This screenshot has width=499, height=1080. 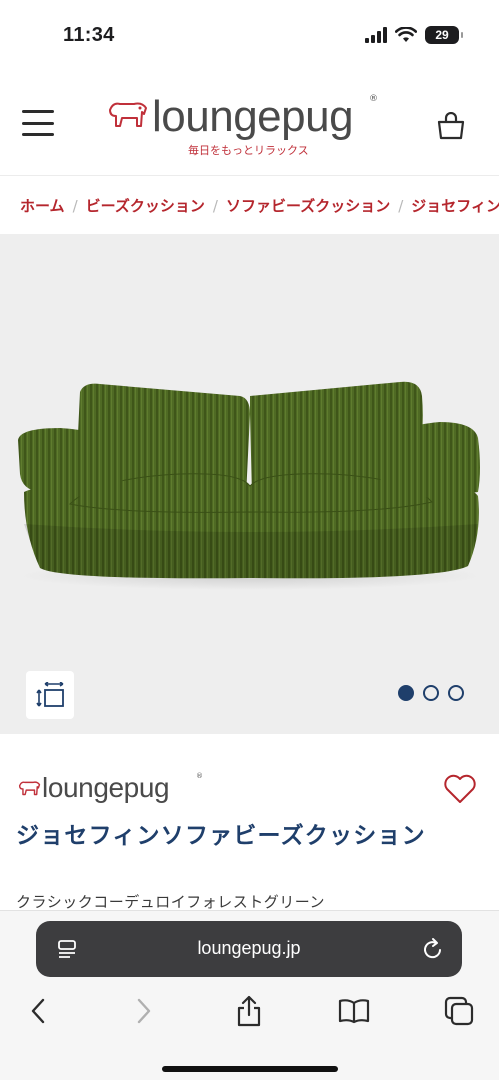 I want to click on menu-icon, so click(x=38, y=123).